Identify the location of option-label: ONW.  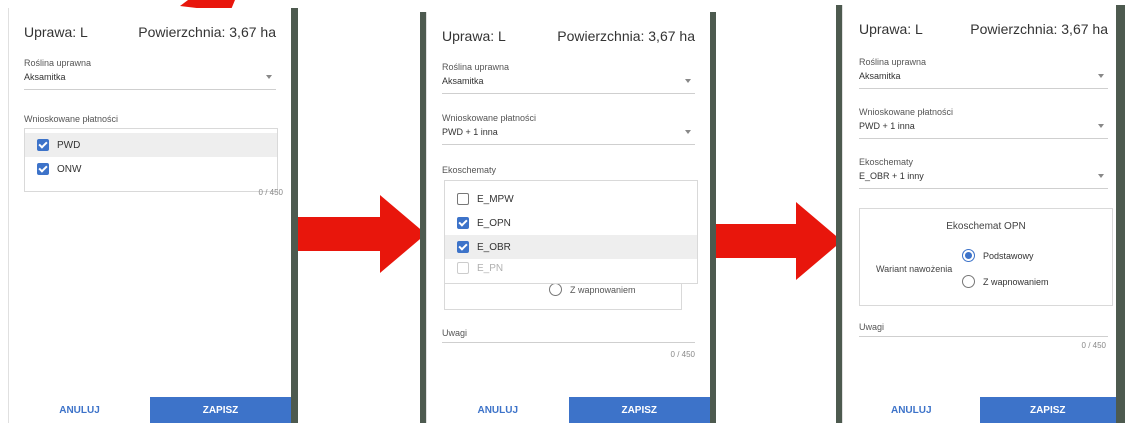
(69, 169).